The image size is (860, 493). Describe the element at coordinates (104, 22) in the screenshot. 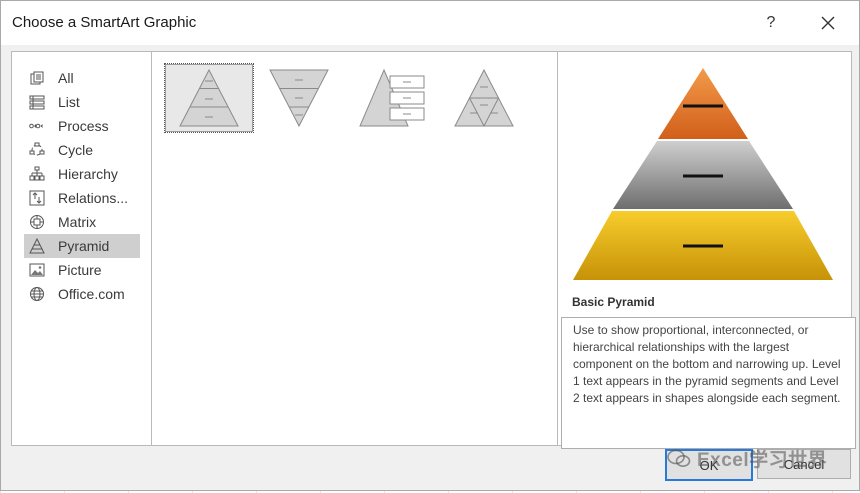

I see `dialog-title: Choose a SmartArt Graphic` at that location.